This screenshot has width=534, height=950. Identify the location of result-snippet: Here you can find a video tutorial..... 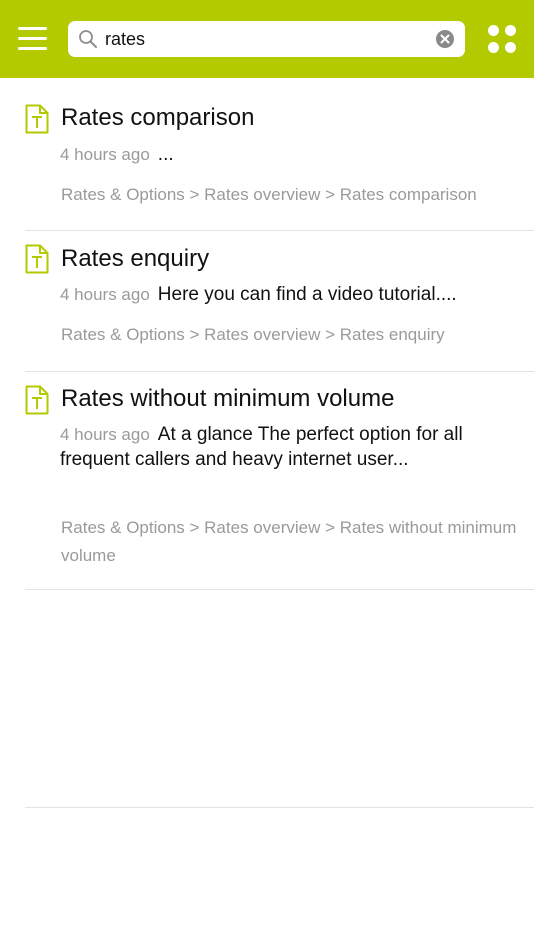
(307, 294).